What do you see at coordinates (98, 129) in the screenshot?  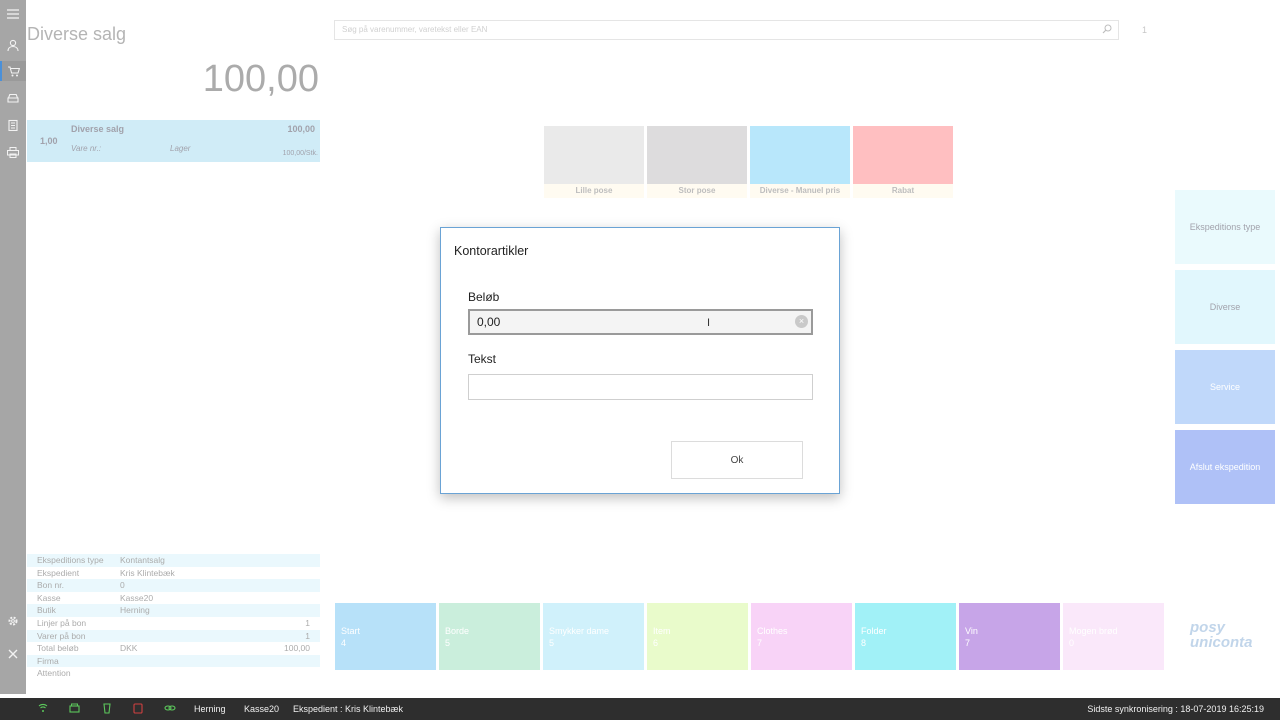 I see `line-name: Diverse salg` at bounding box center [98, 129].